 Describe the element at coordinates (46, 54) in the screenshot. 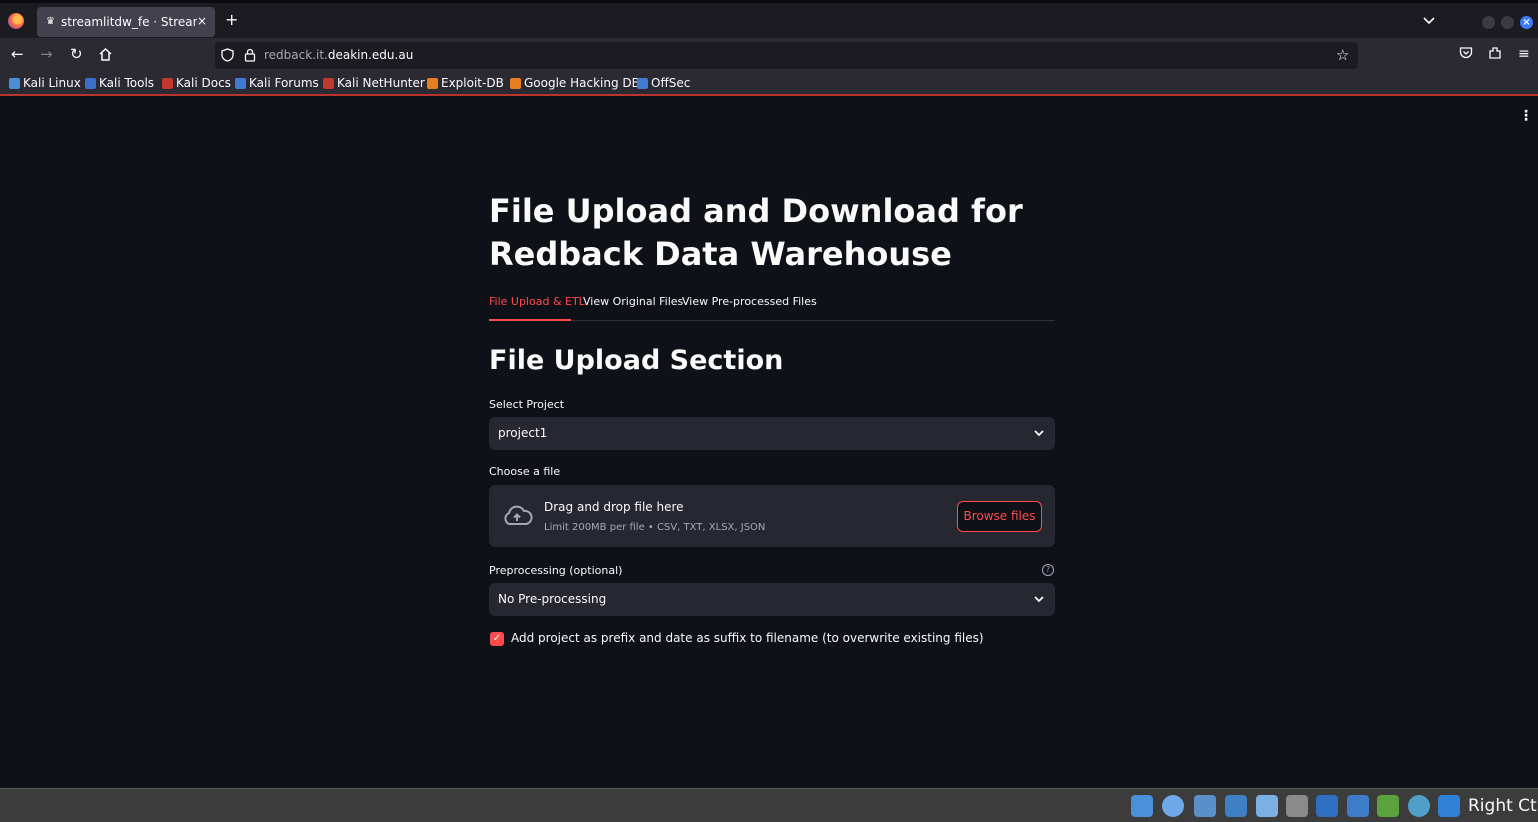

I see `forward-arrow-icon: →` at that location.